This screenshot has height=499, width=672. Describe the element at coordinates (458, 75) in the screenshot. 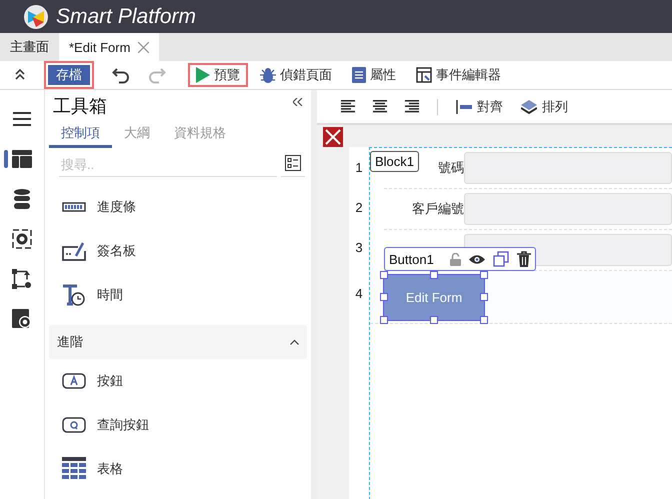

I see `event-editor-button: 事件編輯器` at that location.